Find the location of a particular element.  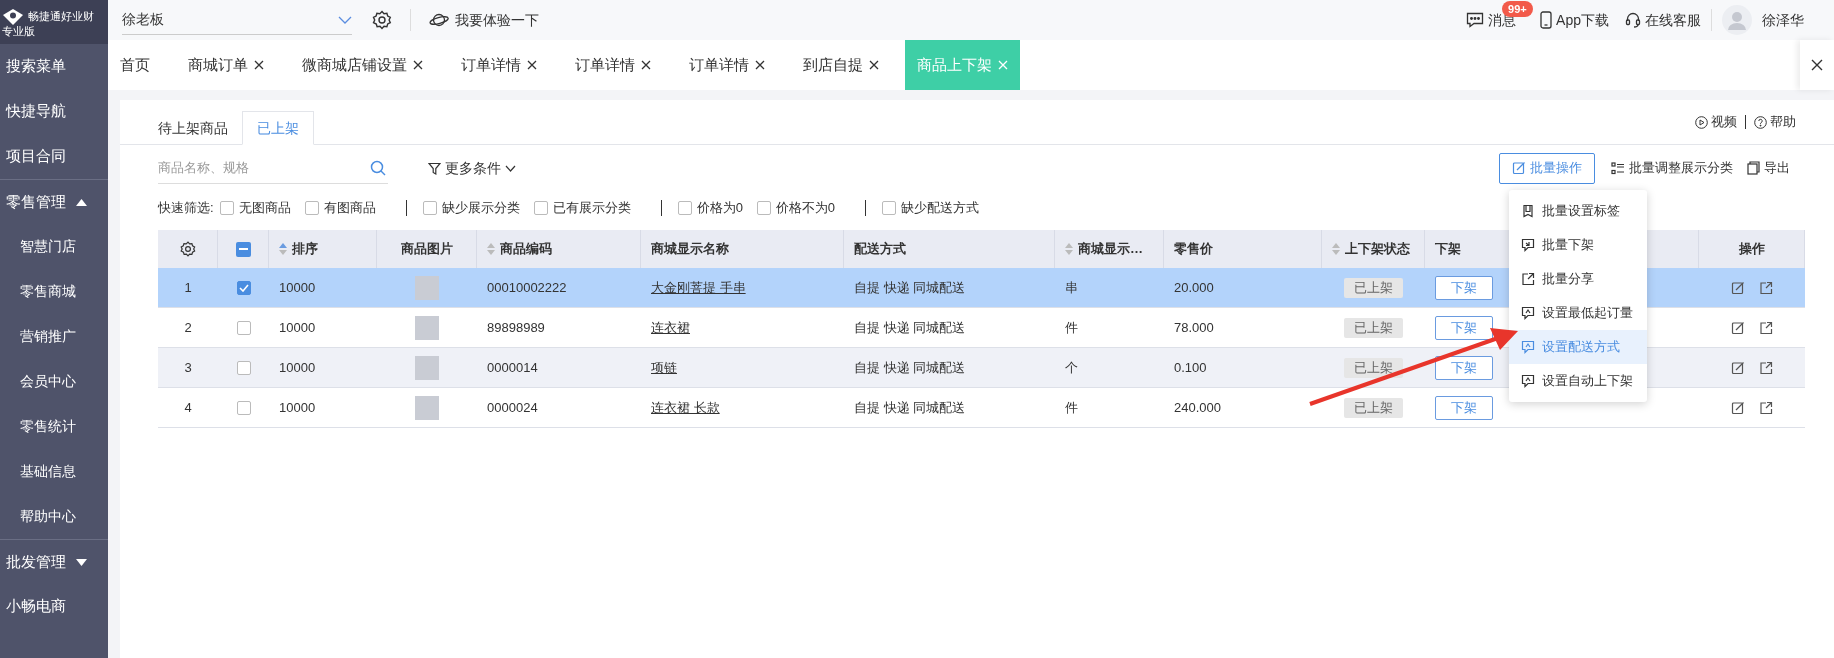

sidebar-item: 项目合同 is located at coordinates (54, 156).